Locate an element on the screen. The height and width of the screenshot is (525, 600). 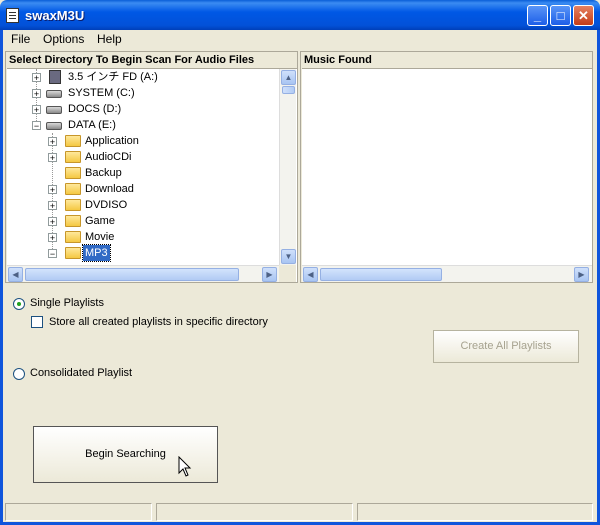
single-playlists-radio is located at coordinates (19, 304).